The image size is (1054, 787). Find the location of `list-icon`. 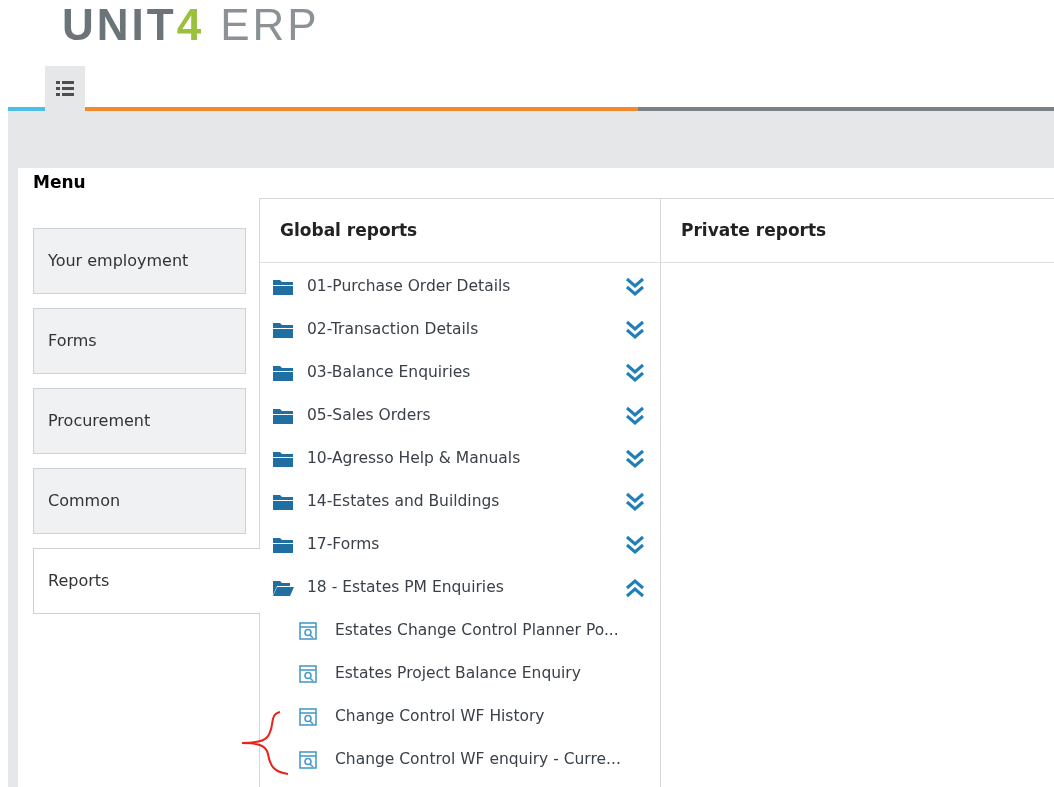

list-icon is located at coordinates (65, 88).